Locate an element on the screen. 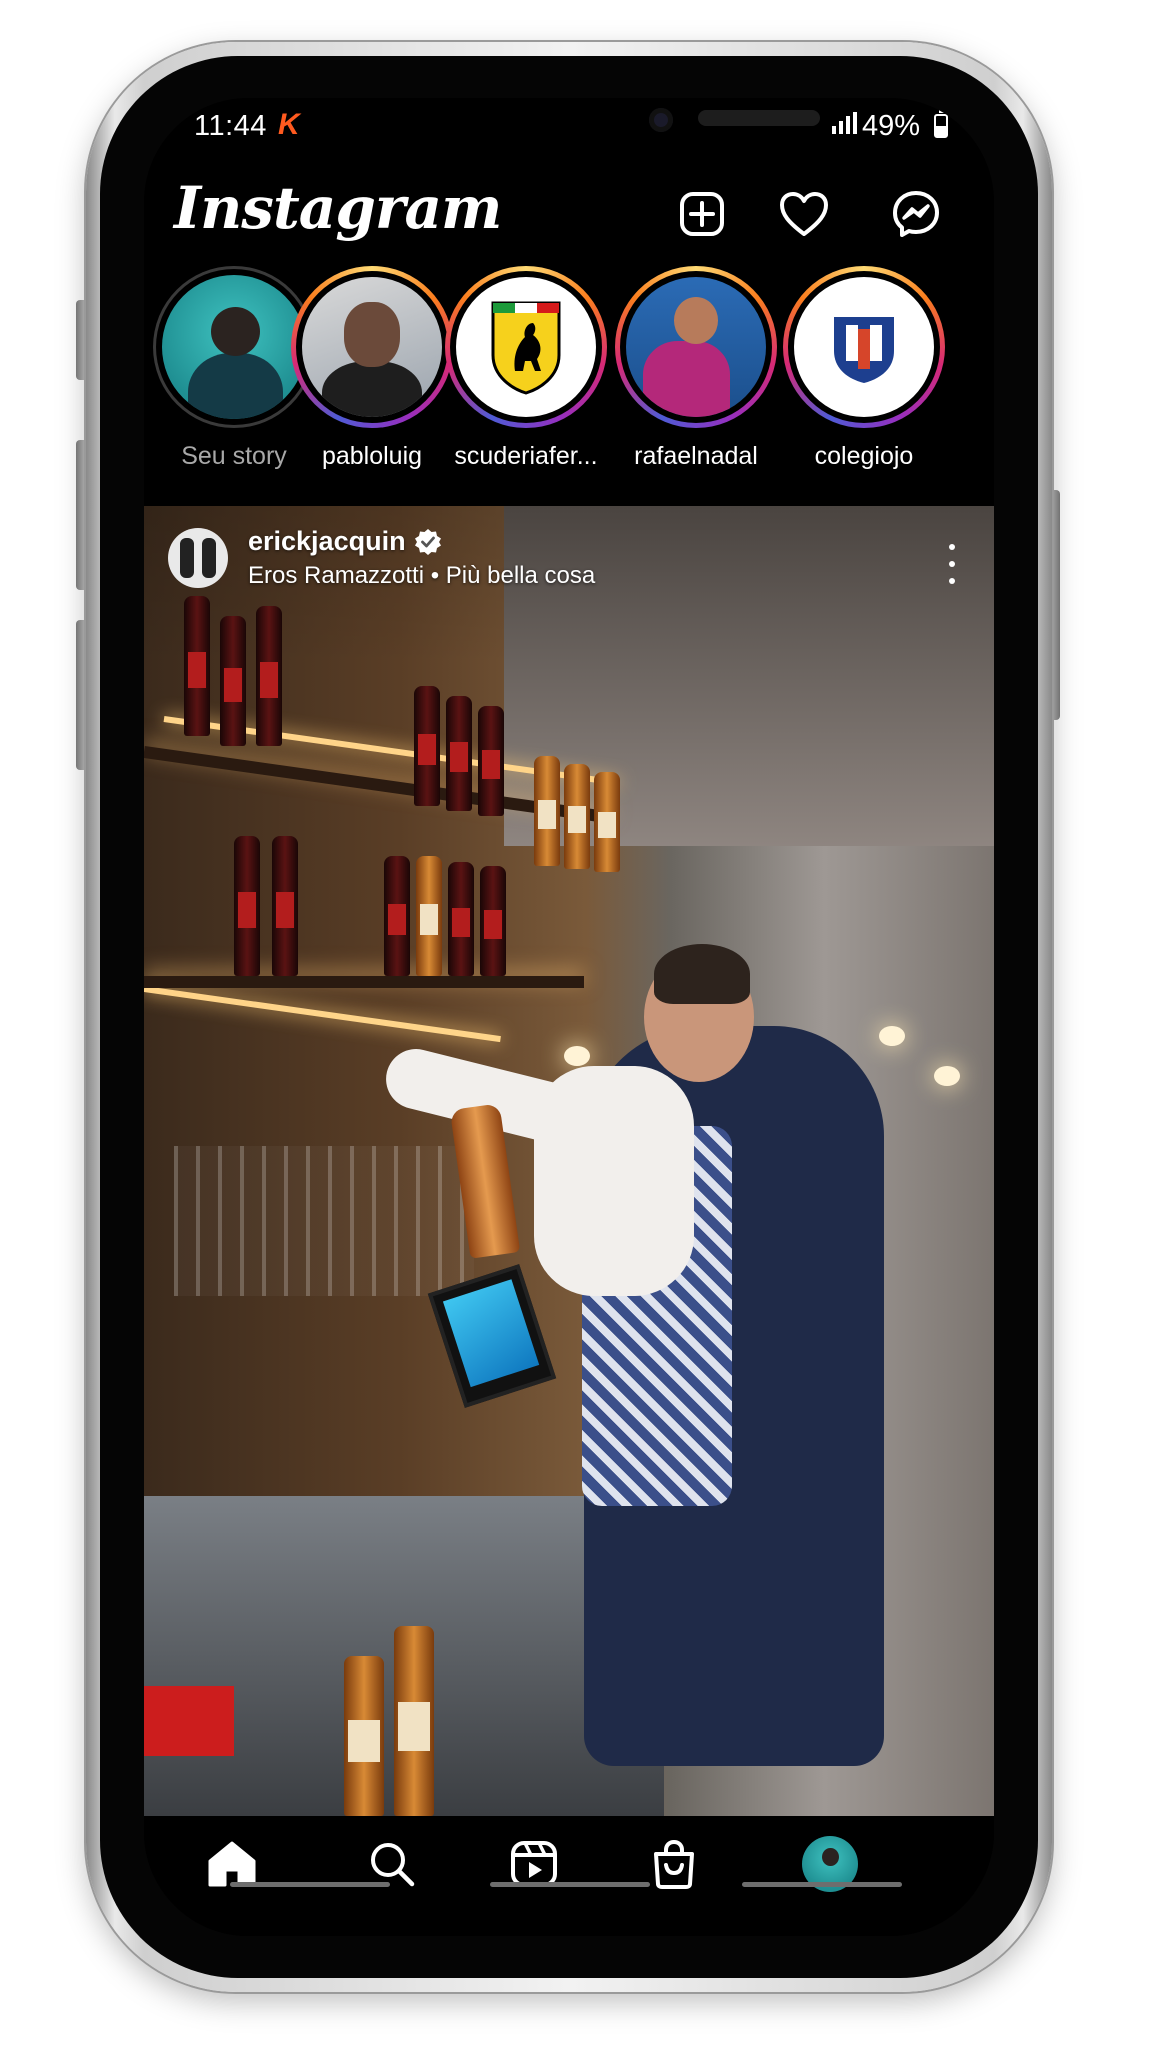  post-username: erickjacquin is located at coordinates (345, 541).